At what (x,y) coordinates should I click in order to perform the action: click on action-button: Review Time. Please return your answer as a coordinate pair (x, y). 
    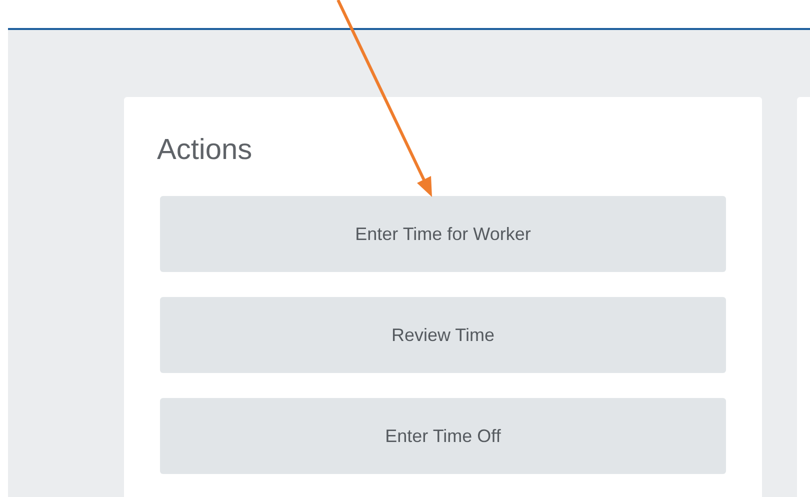
    Looking at the image, I should click on (443, 335).